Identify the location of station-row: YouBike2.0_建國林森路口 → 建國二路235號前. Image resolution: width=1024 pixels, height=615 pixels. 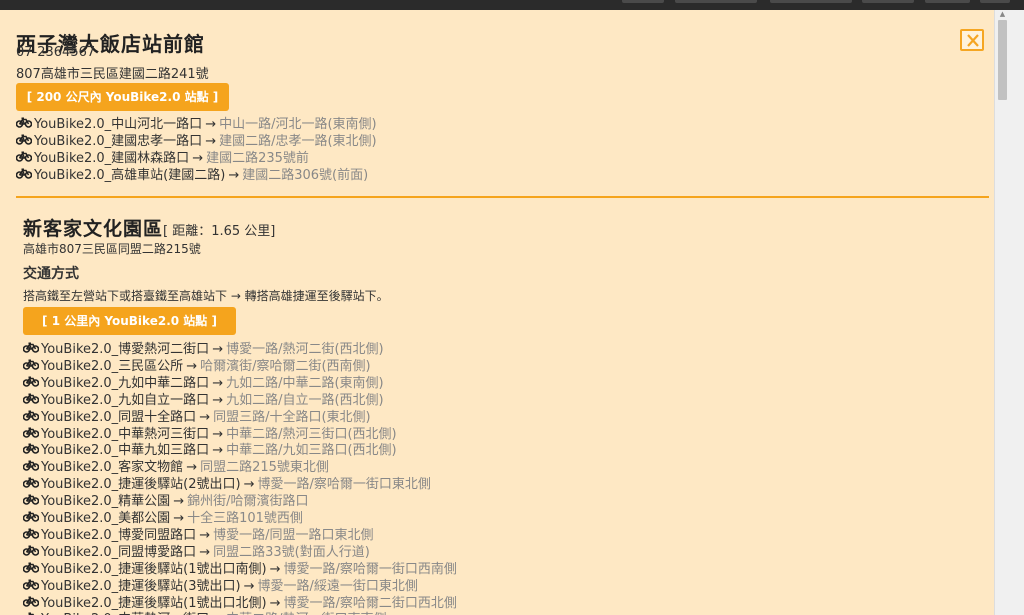
(162, 158).